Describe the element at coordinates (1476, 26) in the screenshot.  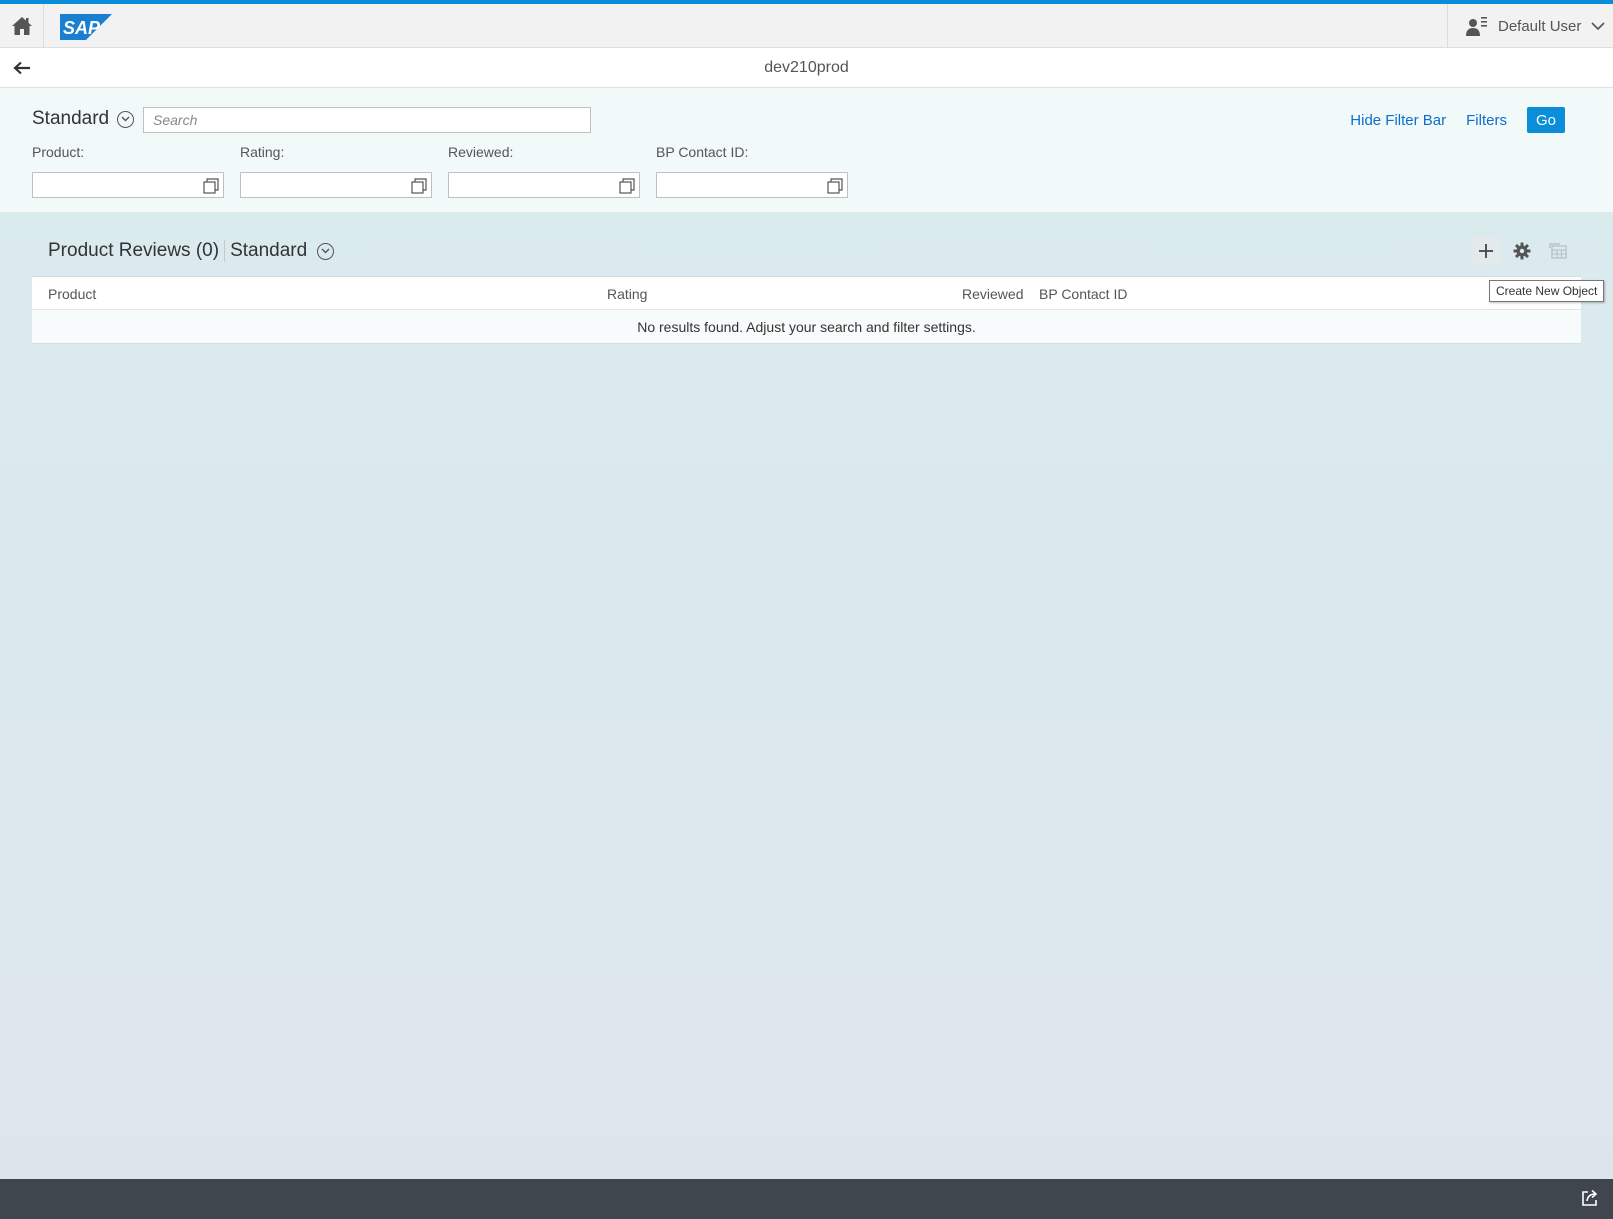
I see `user-icon` at that location.